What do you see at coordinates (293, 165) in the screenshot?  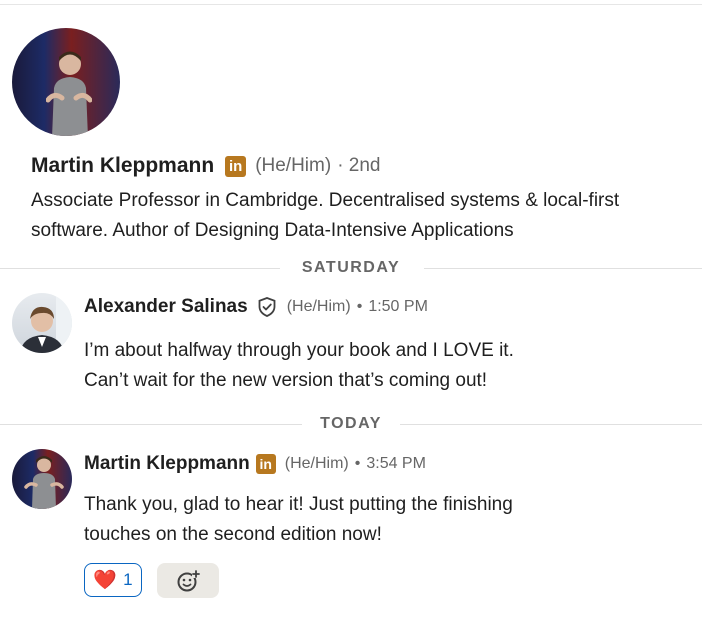 I see `profile-pronouns: (He/Him)` at bounding box center [293, 165].